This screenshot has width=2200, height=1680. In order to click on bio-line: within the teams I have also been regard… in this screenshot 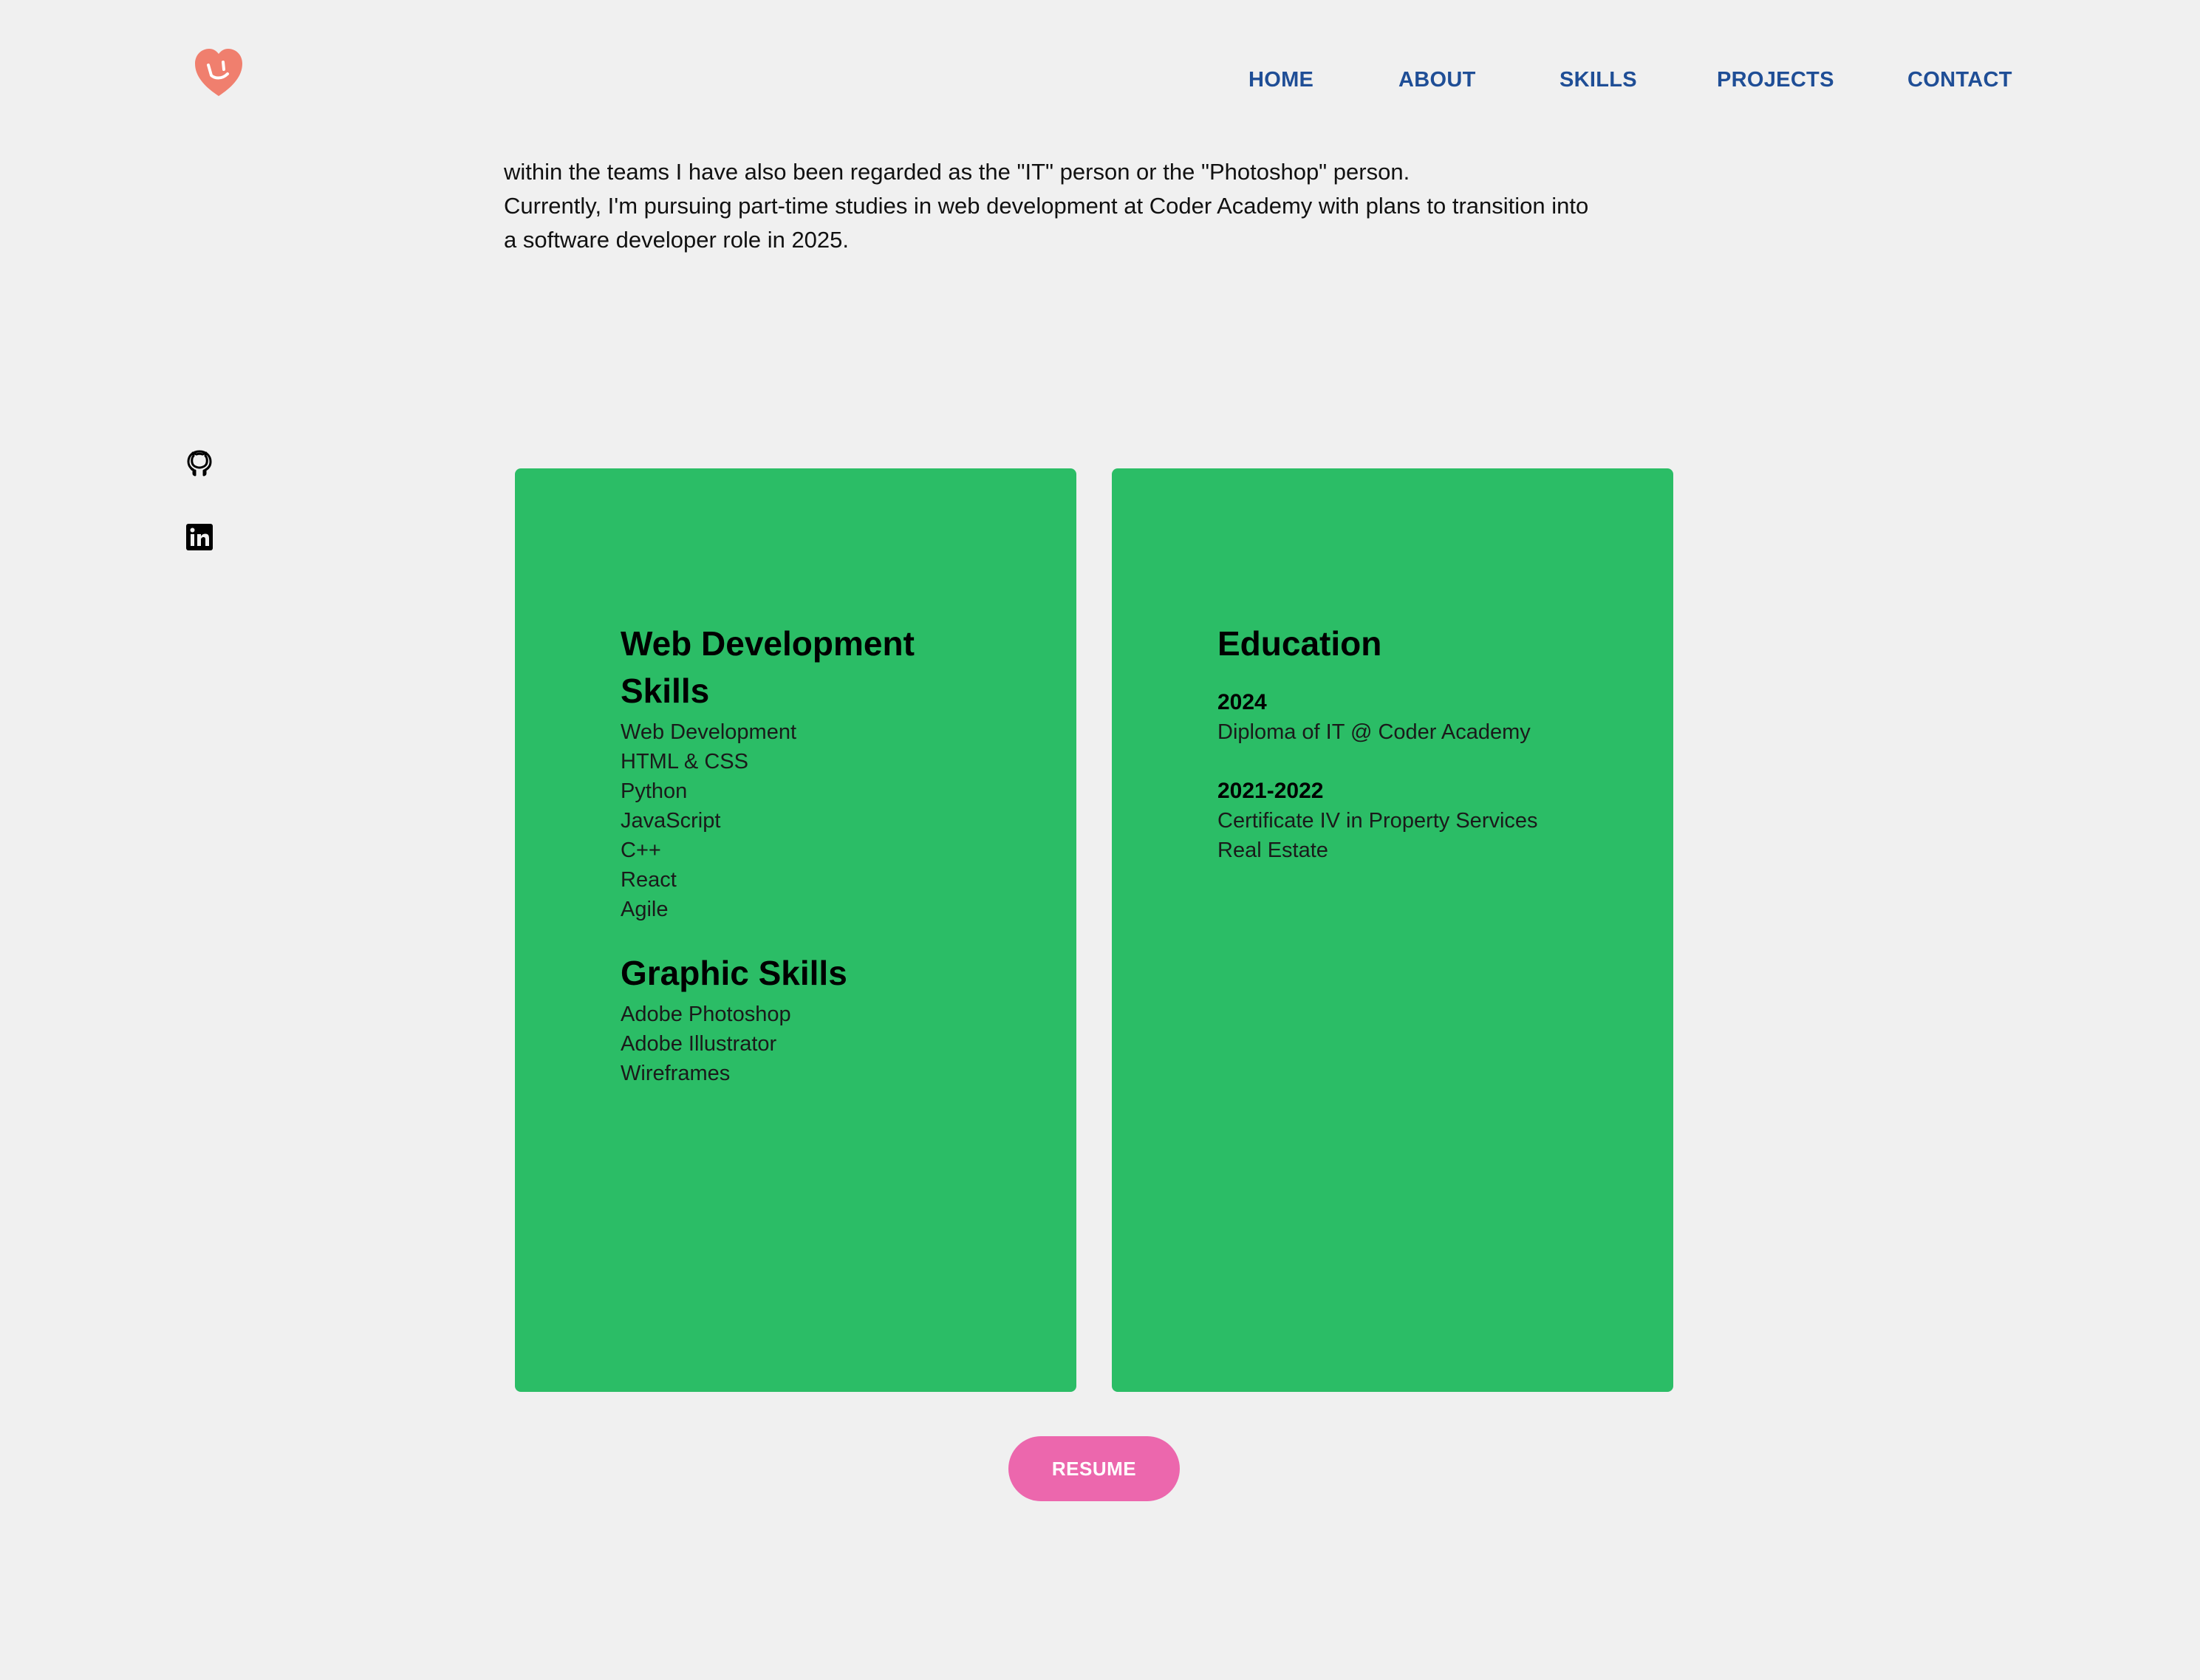, I will do `click(957, 172)`.